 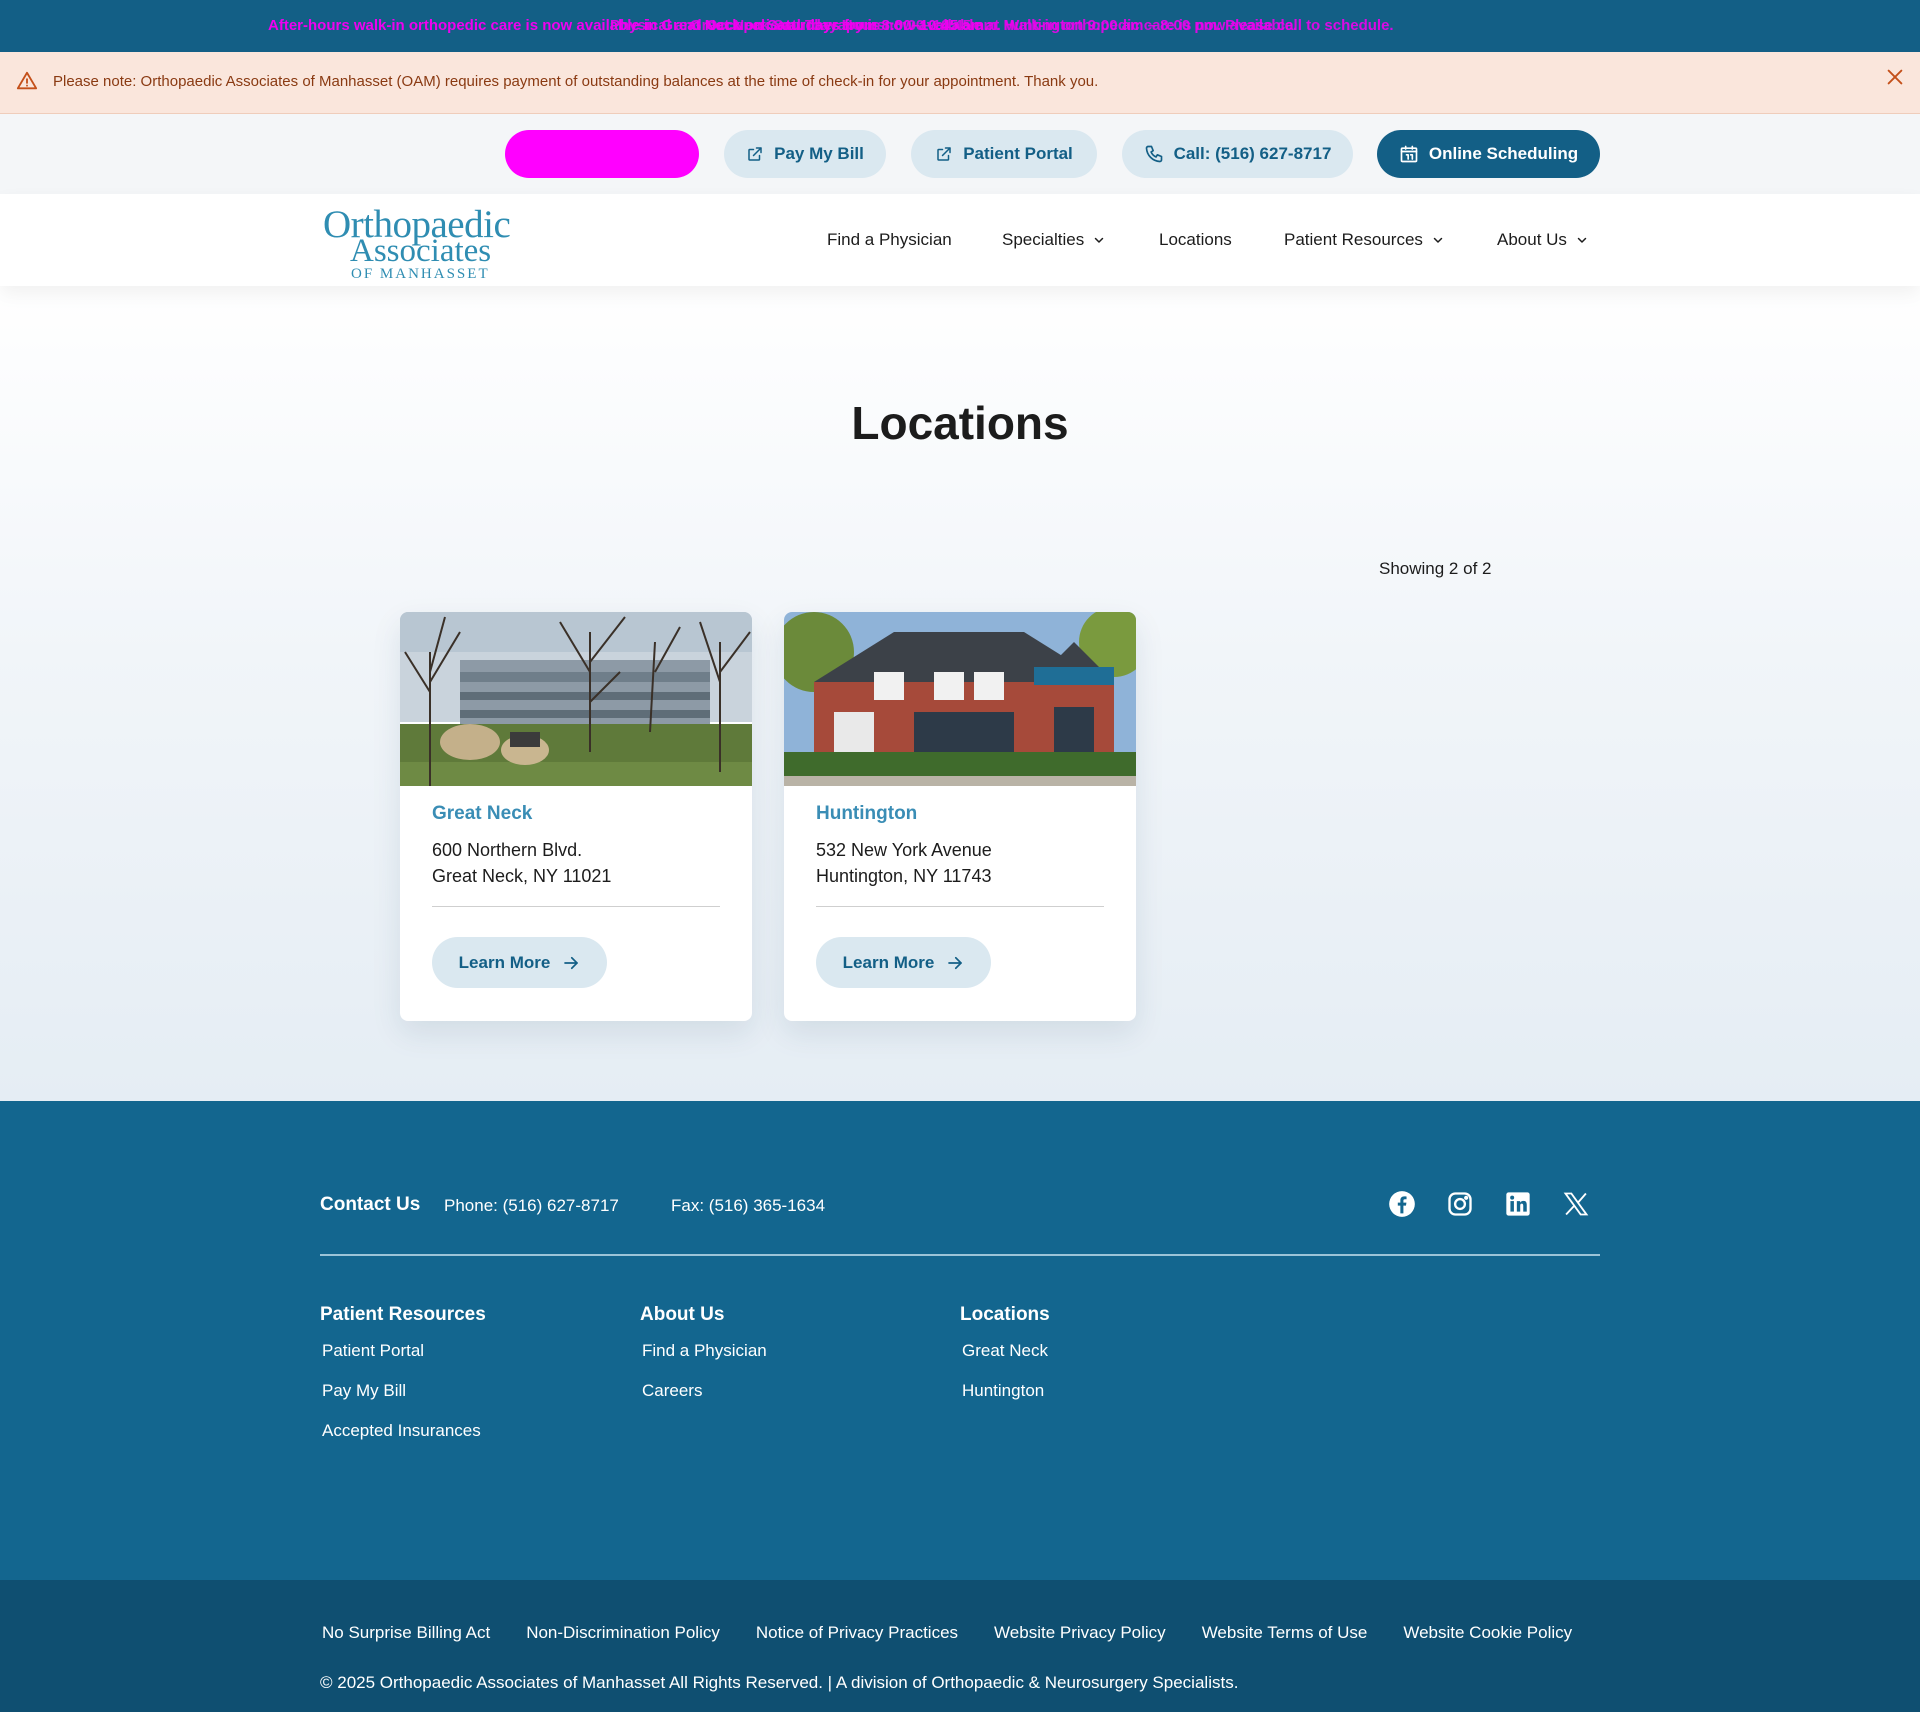 I want to click on nav-locations: Locations, so click(x=1195, y=240).